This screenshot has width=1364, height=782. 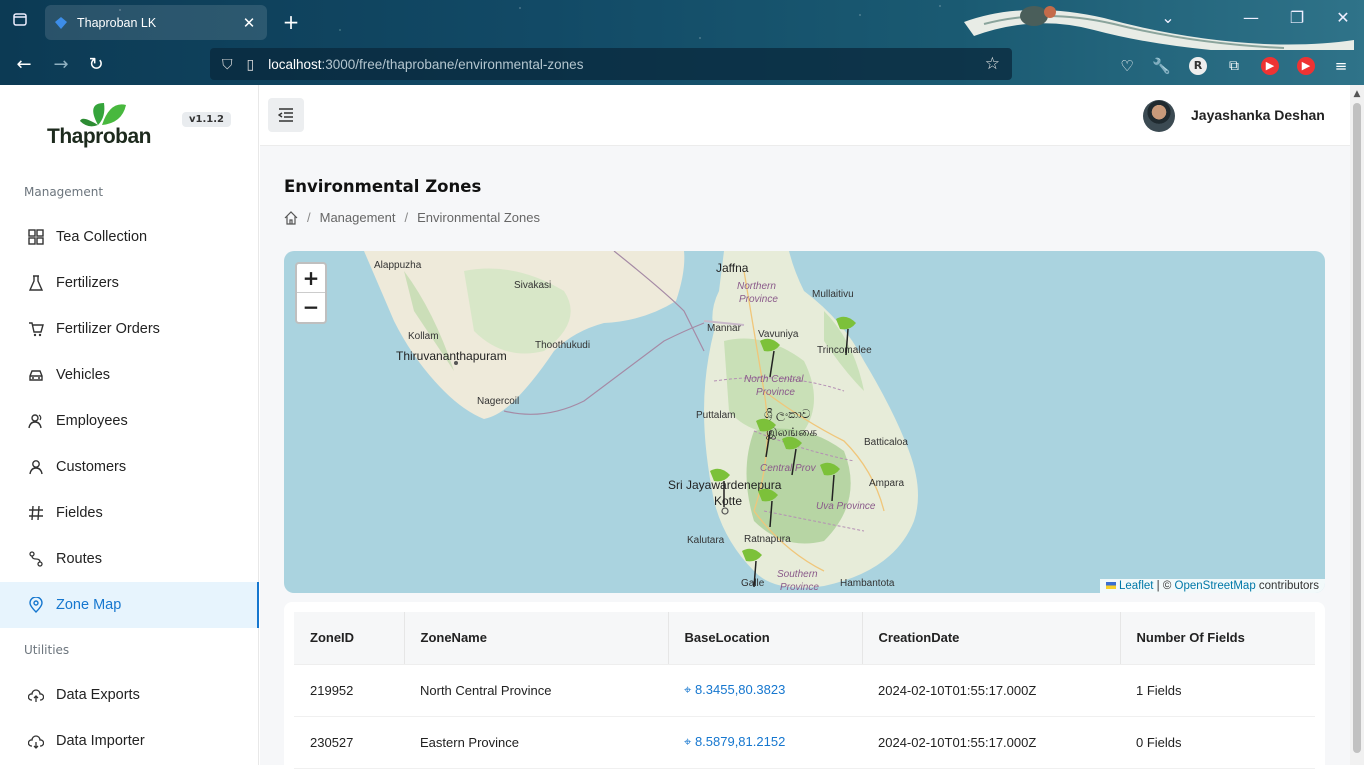 What do you see at coordinates (1251, 17) in the screenshot?
I see `minimize-icon: —` at bounding box center [1251, 17].